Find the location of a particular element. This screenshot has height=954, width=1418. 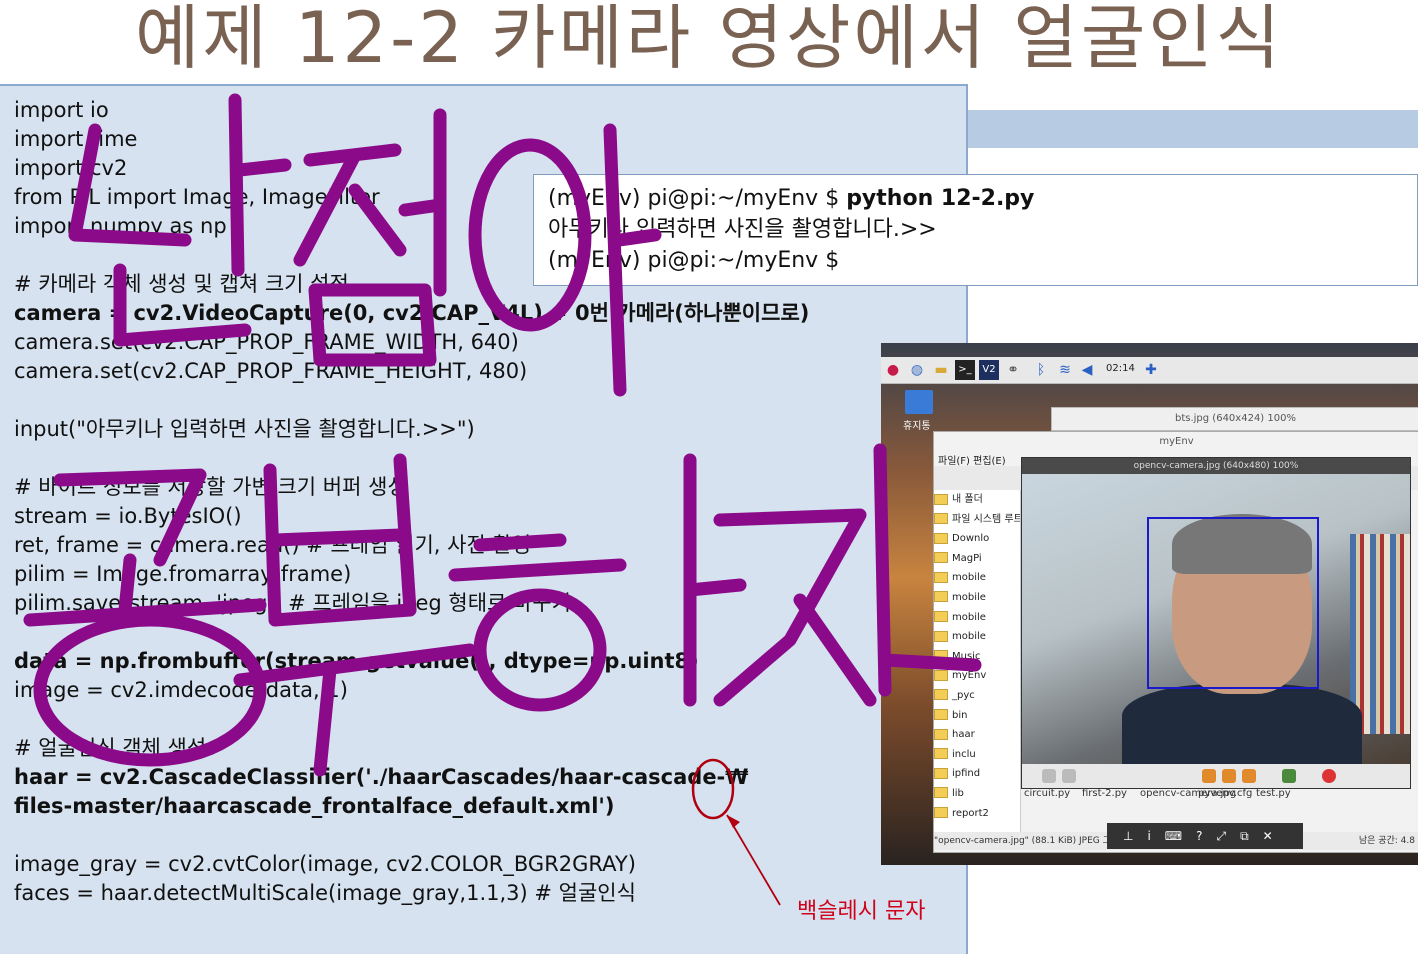

file-item: first-2.py is located at coordinates (1104, 793).